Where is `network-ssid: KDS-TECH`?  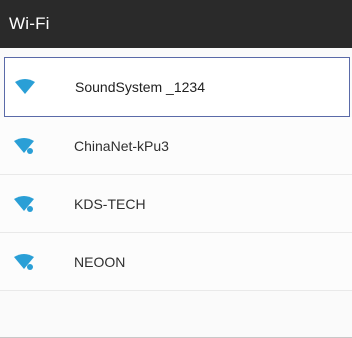 network-ssid: KDS-TECH is located at coordinates (110, 203).